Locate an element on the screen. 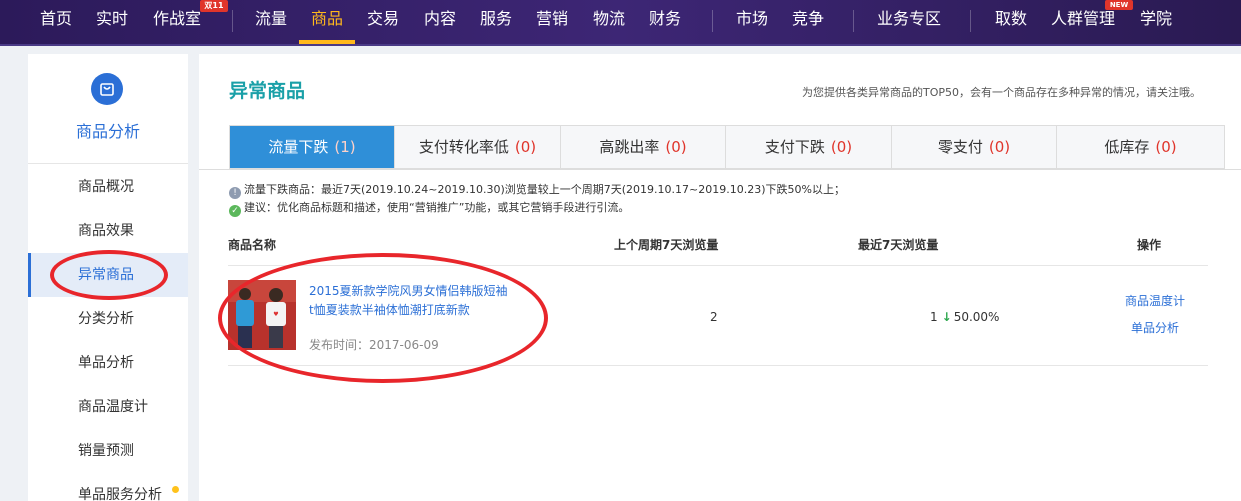  prev-views-value: 2 is located at coordinates (714, 317).